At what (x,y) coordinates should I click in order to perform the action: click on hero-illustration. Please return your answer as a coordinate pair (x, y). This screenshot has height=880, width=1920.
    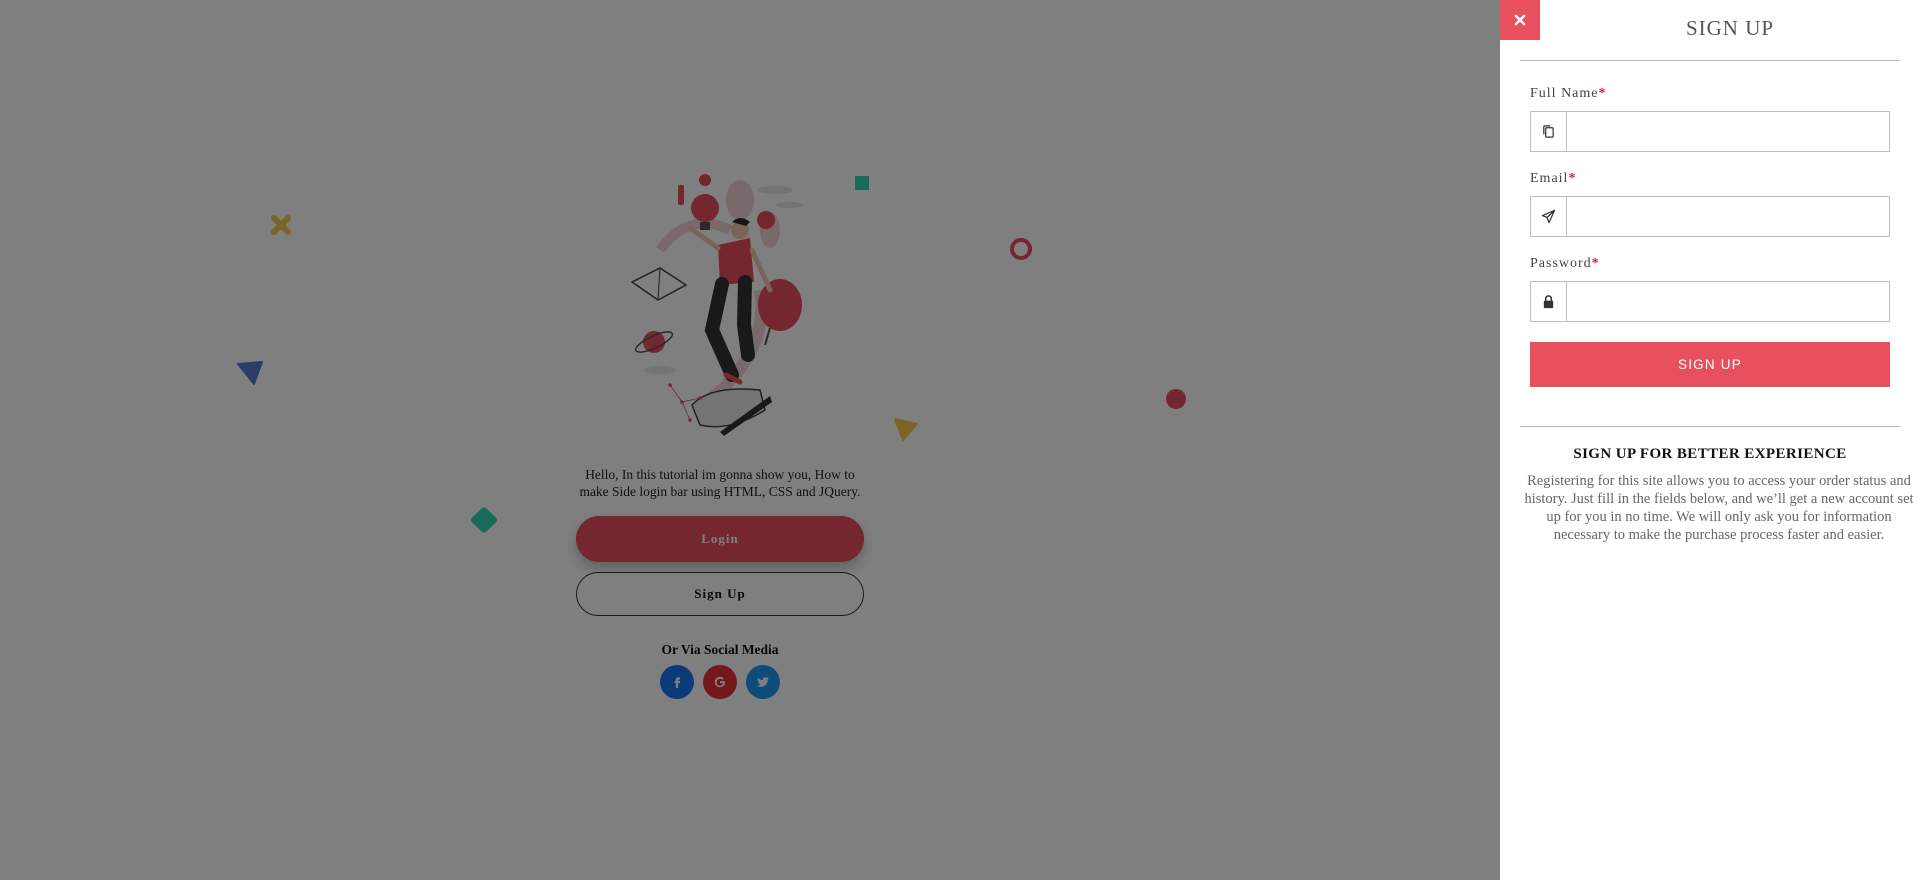
    Looking at the image, I should click on (717, 305).